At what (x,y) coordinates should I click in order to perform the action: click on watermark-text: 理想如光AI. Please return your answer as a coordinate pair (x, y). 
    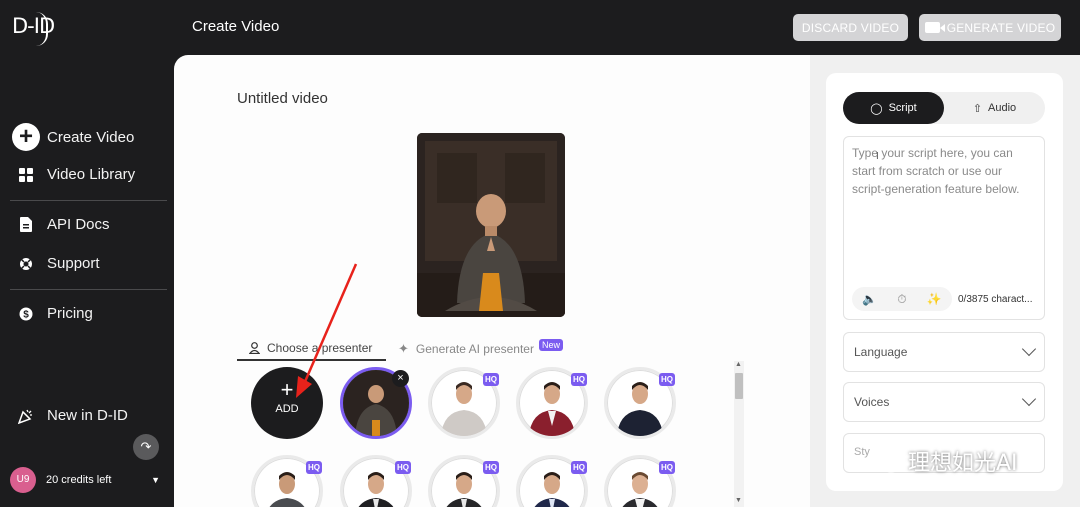
    Looking at the image, I should click on (963, 463).